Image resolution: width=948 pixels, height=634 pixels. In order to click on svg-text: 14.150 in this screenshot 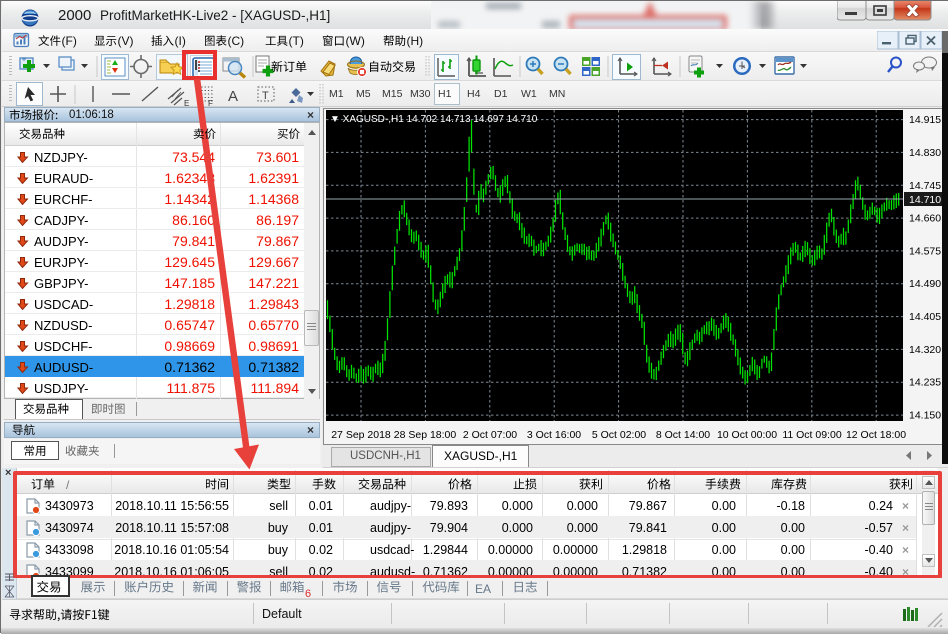, I will do `click(925, 416)`.